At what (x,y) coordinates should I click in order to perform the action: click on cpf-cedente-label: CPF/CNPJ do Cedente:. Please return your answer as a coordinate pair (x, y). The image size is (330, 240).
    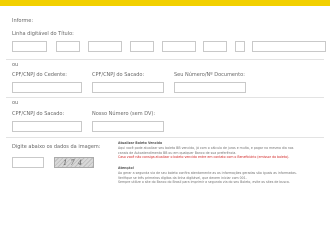
    Looking at the image, I should click on (39, 75).